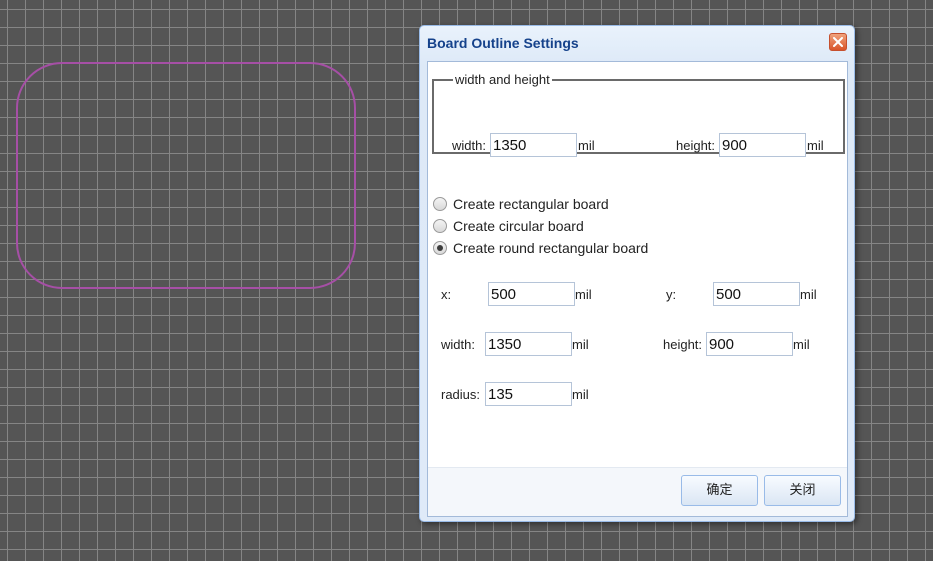  I want to click on radio-round-rectangular-board: Create round rectangular board, so click(540, 248).